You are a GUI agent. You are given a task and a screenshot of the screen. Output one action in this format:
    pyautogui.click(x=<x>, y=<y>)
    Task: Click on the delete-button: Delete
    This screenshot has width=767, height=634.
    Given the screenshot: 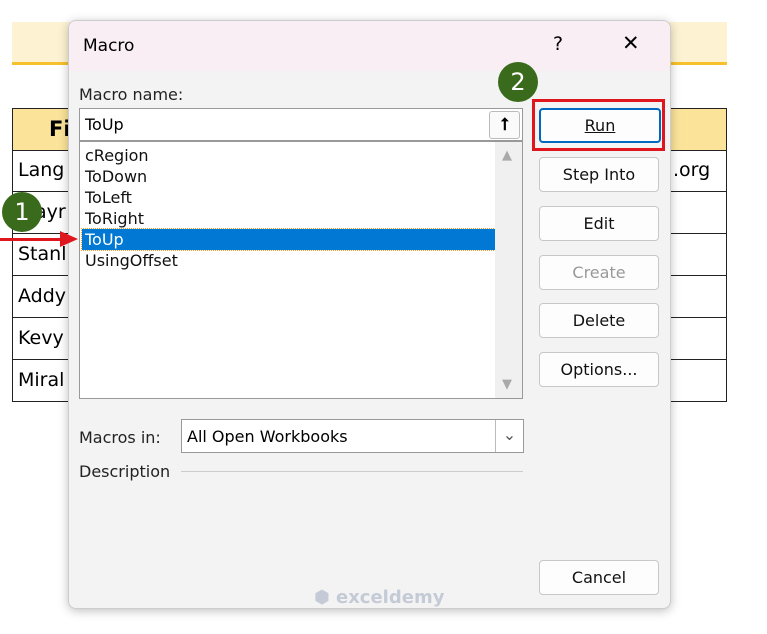 What is the action you would take?
    pyautogui.click(x=599, y=320)
    